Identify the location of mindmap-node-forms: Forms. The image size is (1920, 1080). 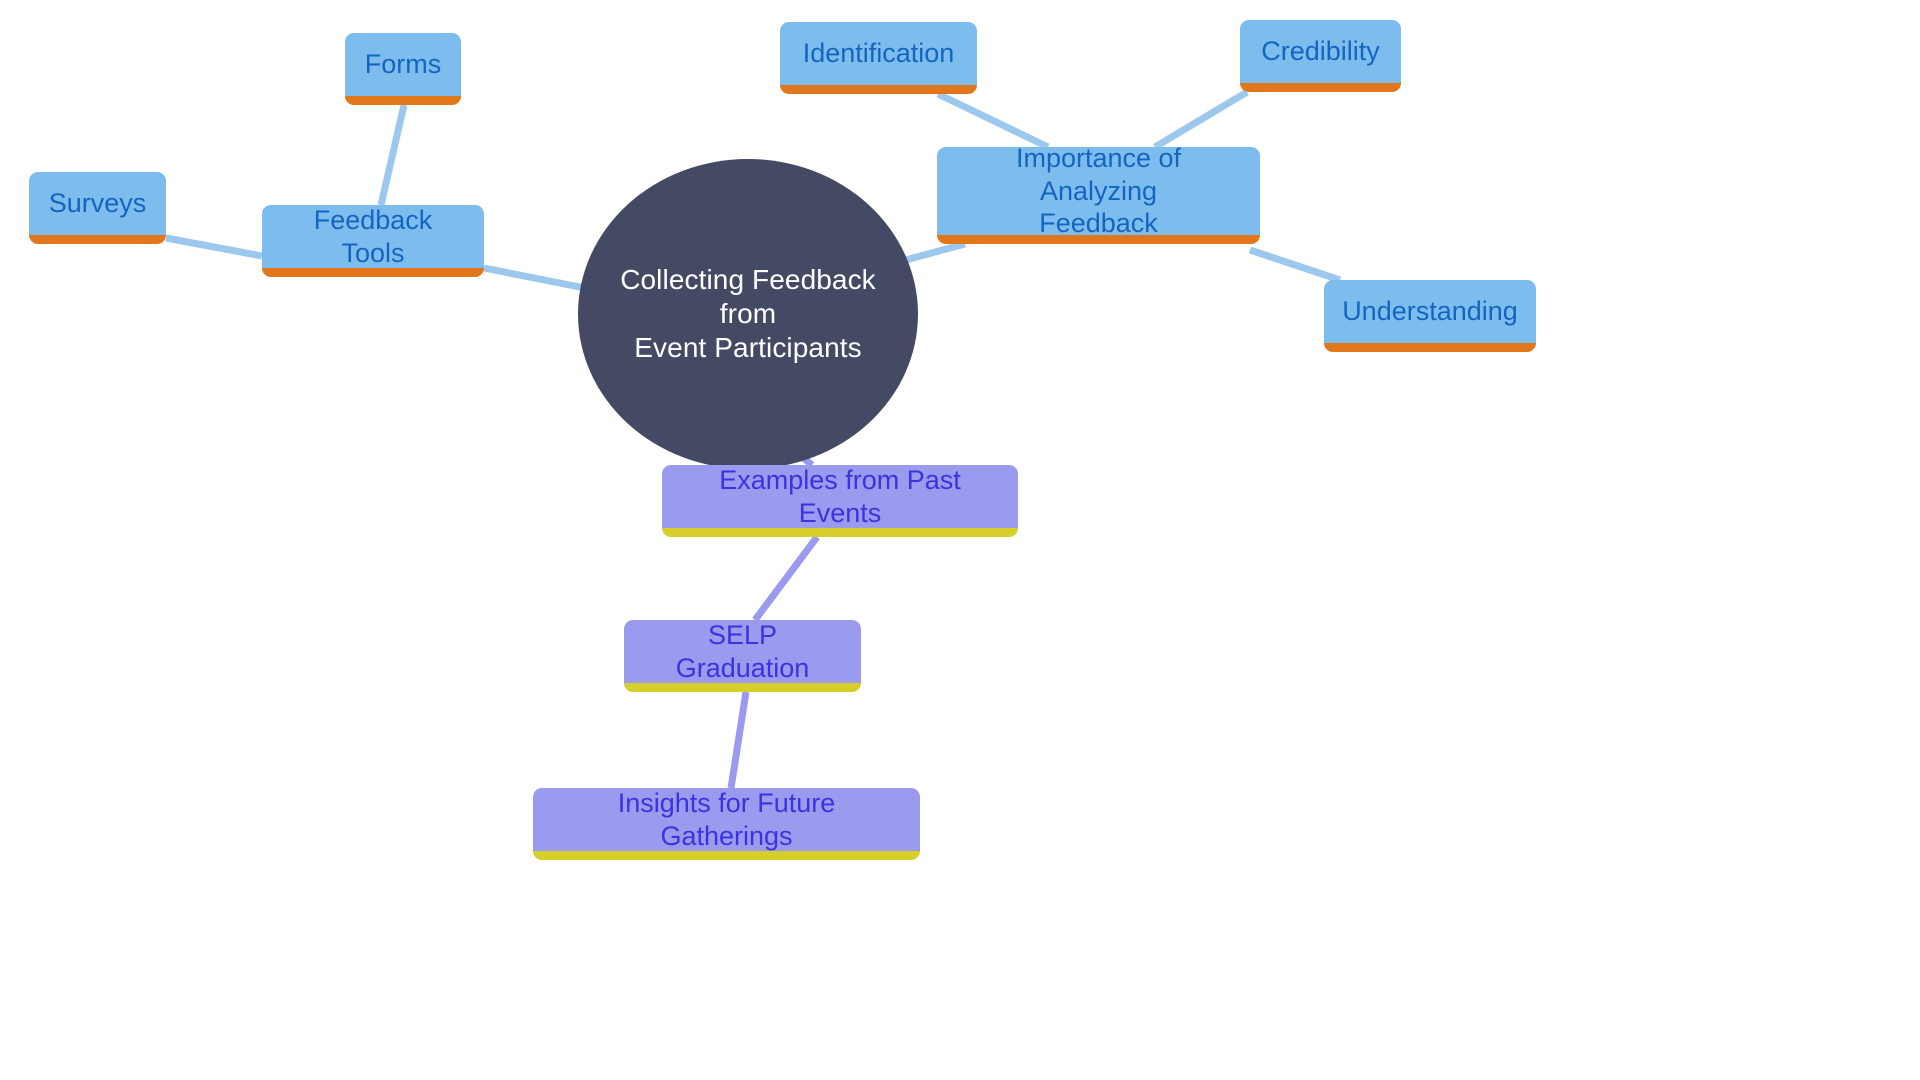
(403, 69).